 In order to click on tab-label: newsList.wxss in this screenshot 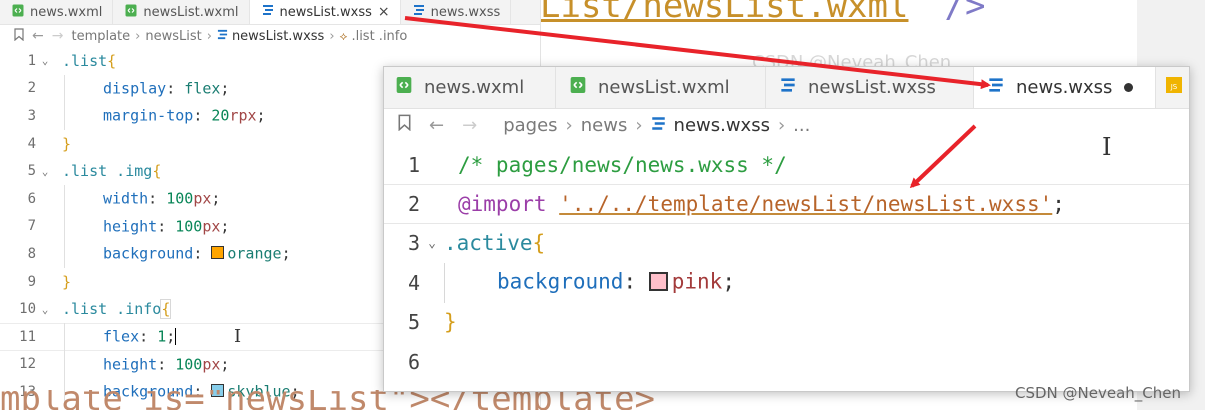, I will do `click(872, 87)`.